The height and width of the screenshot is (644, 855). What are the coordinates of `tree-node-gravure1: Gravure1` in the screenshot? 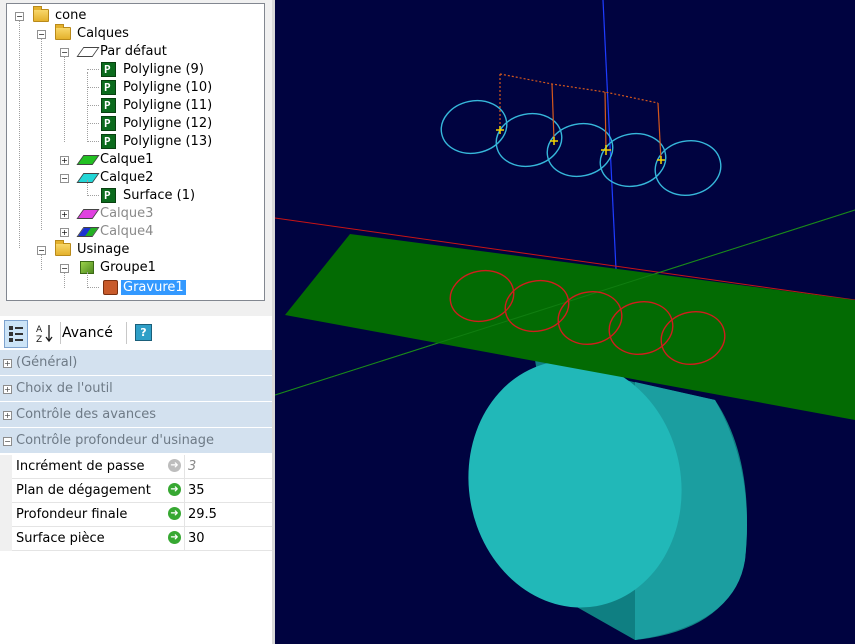 It's located at (142, 287).